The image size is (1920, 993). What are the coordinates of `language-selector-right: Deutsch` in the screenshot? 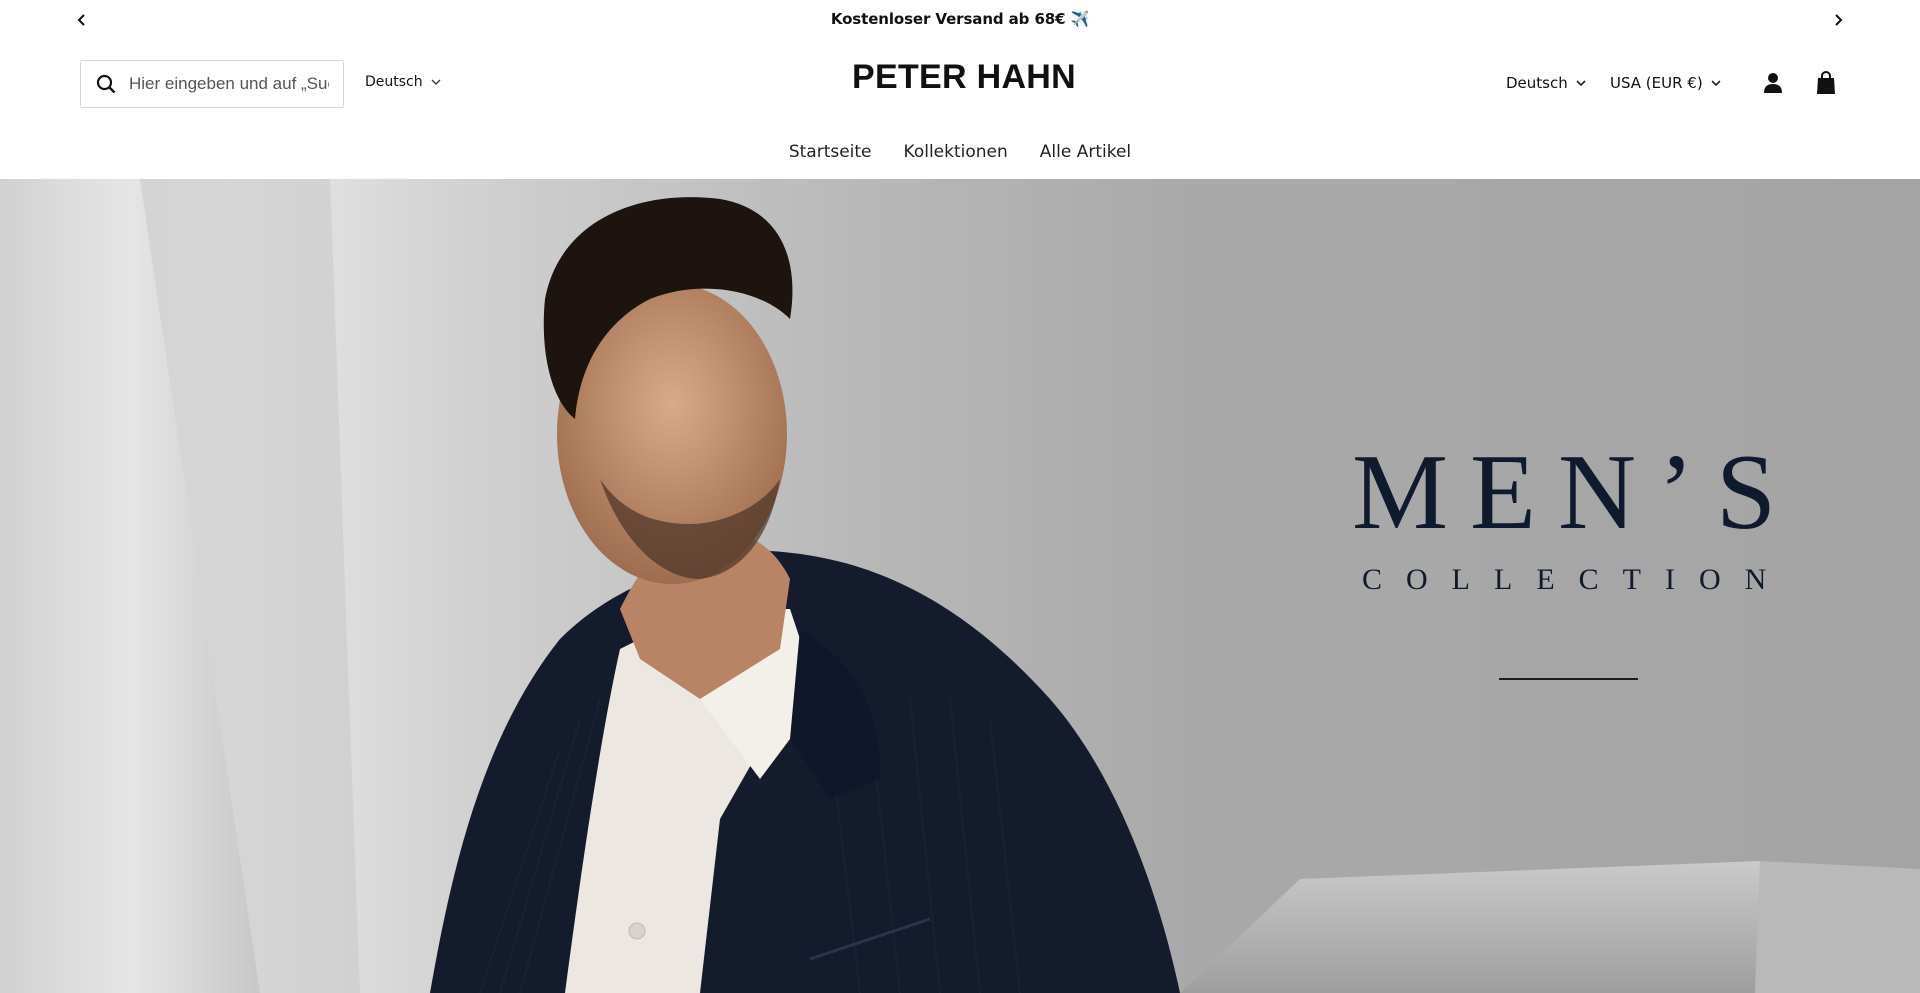 It's located at (1546, 83).